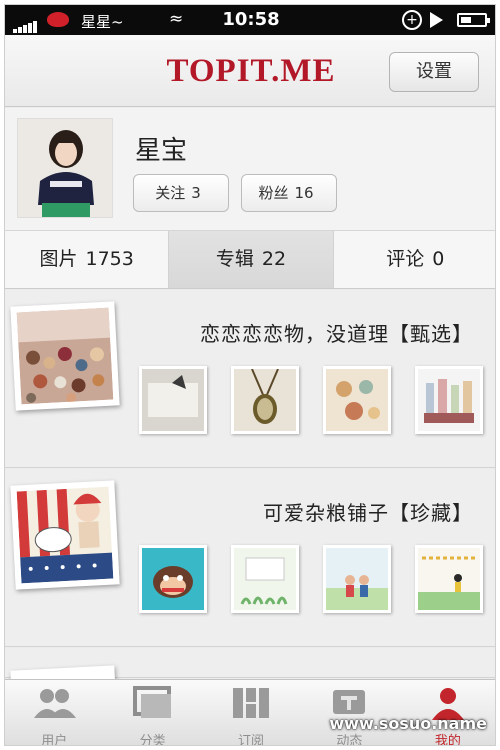  Describe the element at coordinates (170, 193) in the screenshot. I see `following-label: 关注` at that location.